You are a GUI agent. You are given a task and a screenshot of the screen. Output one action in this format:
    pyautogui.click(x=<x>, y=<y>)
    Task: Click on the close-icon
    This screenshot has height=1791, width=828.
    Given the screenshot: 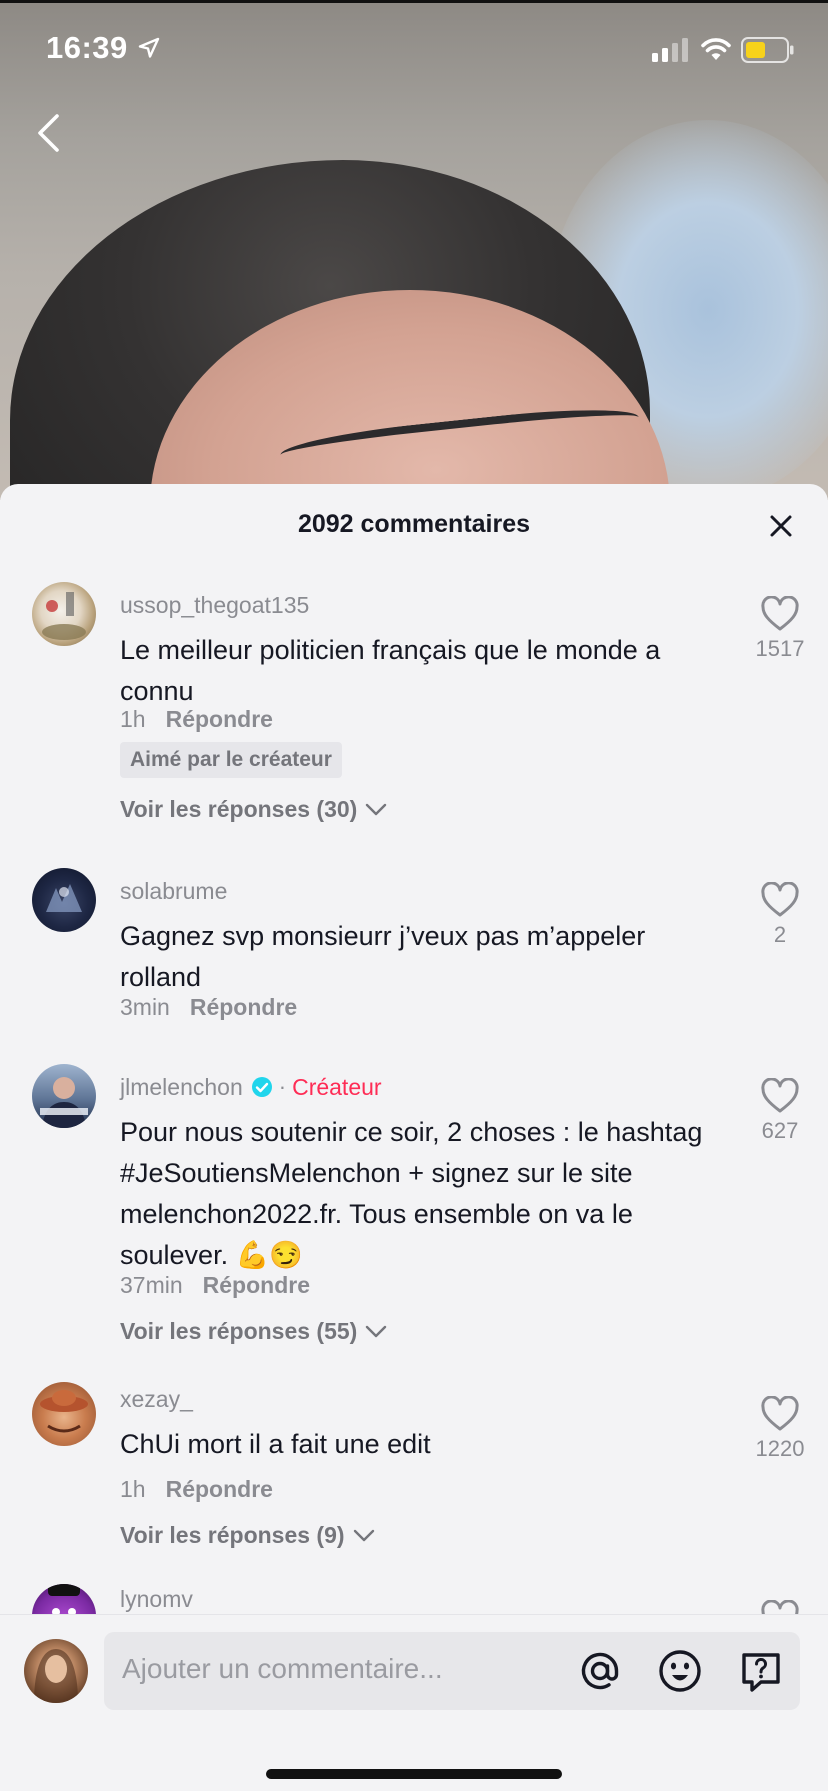 What is the action you would take?
    pyautogui.click(x=781, y=526)
    